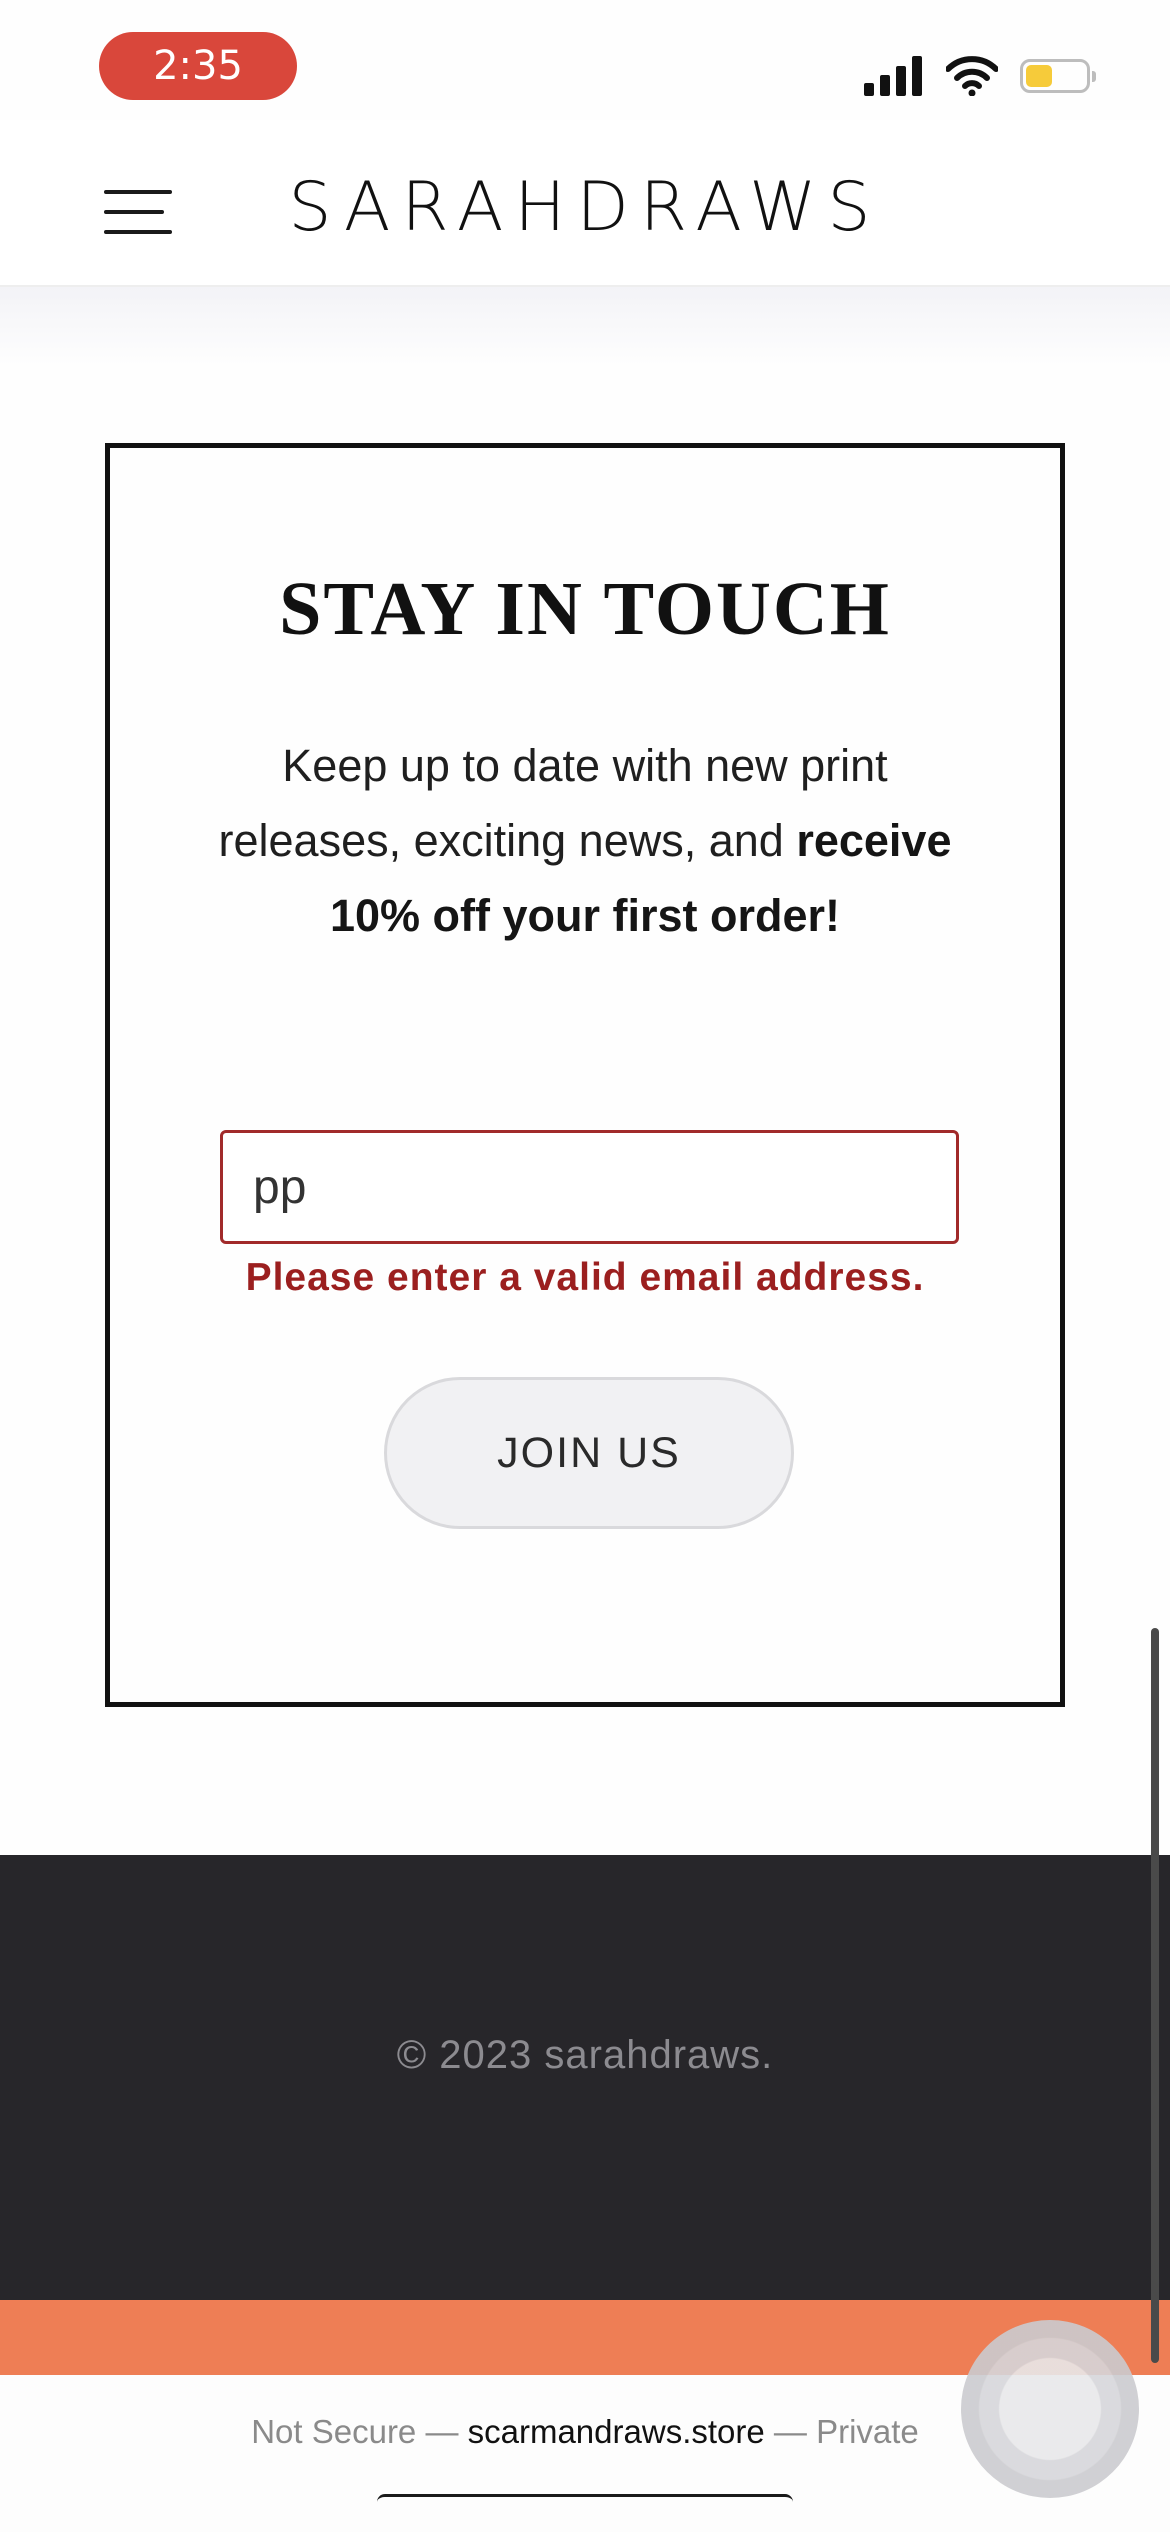 This screenshot has height=2532, width=1170. What do you see at coordinates (841, 2431) in the screenshot?
I see `browsing-mode: — Private` at bounding box center [841, 2431].